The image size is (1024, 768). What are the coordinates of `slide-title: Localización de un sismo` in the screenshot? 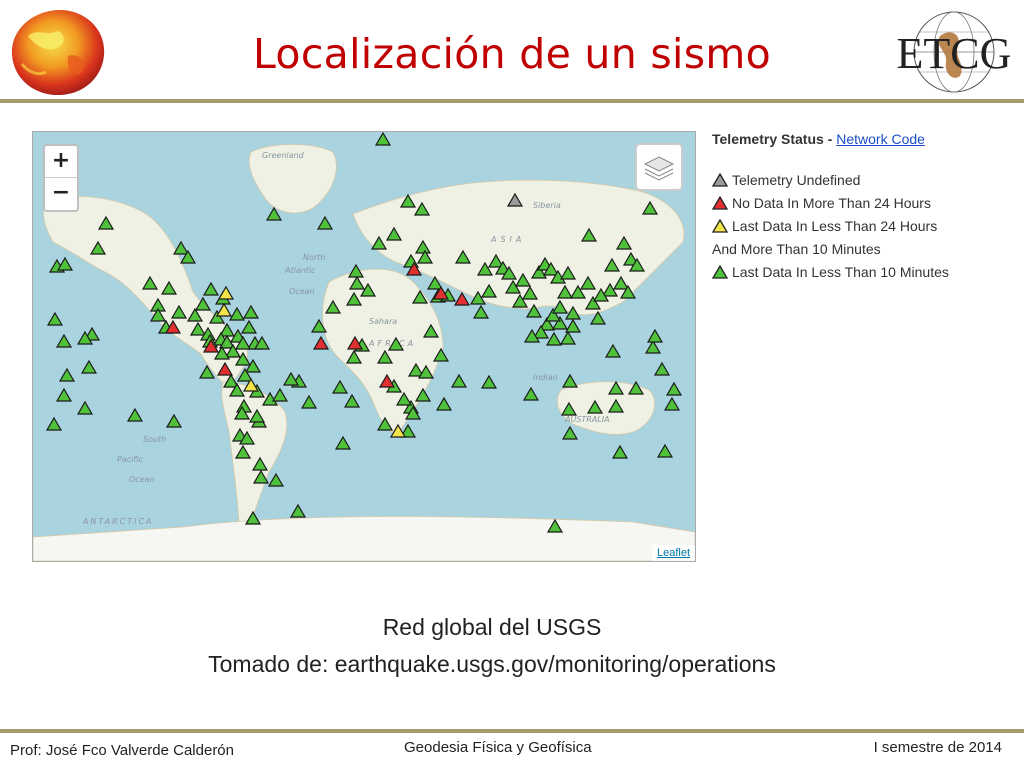 It's located at (512, 54).